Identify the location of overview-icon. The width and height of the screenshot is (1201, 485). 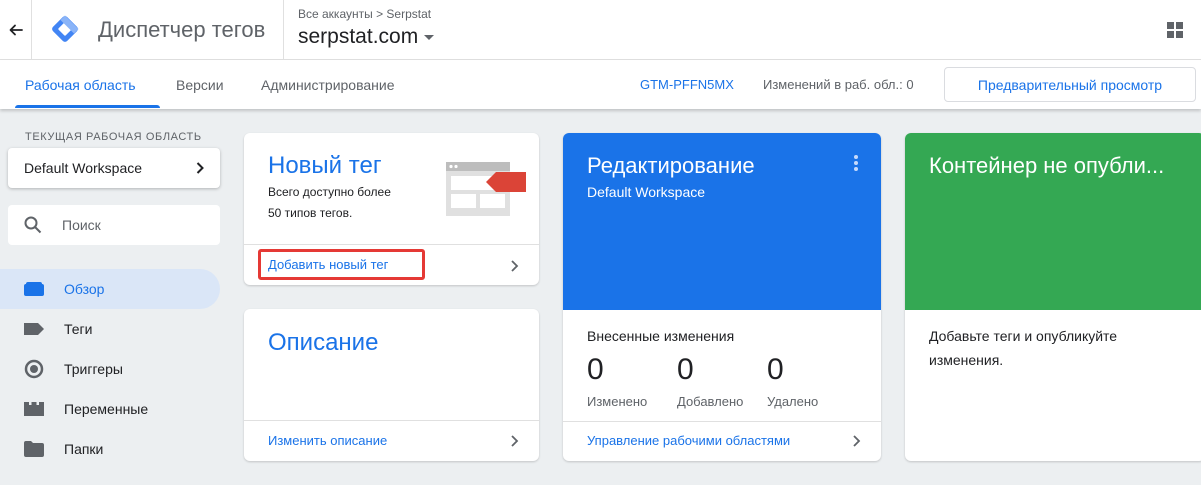
(34, 289).